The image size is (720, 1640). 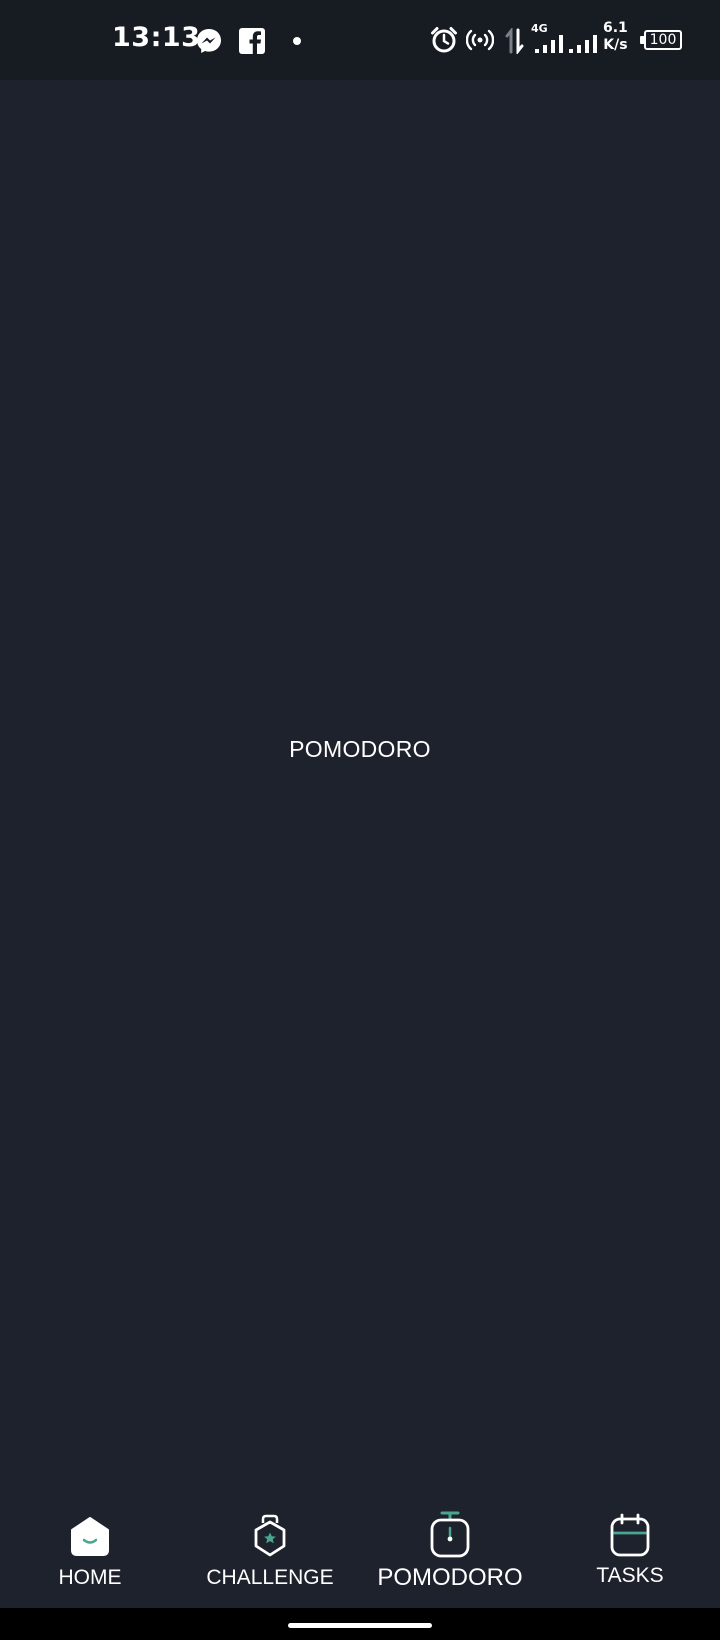 What do you see at coordinates (480, 40) in the screenshot?
I see `hotspot-icon` at bounding box center [480, 40].